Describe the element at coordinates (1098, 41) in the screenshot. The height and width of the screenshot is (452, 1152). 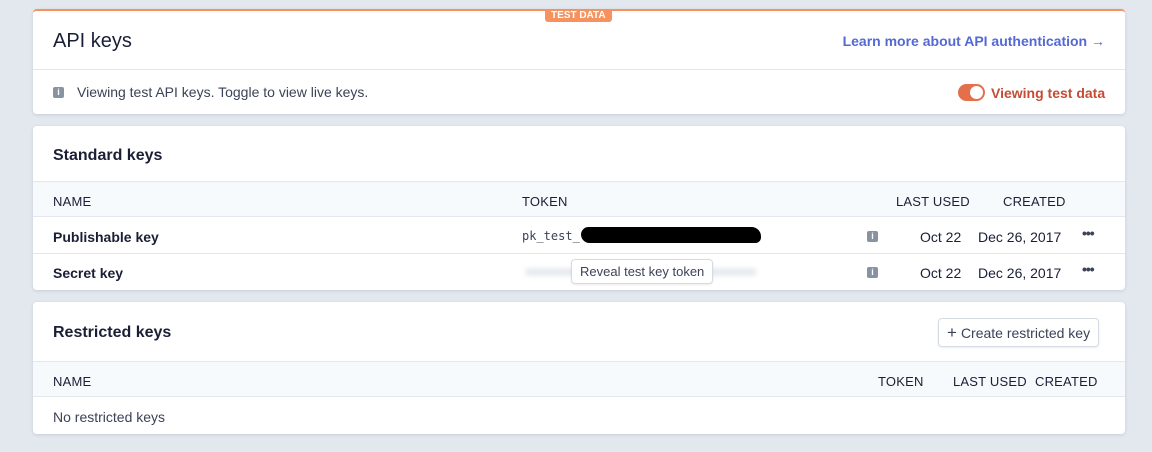
I see `arrow-right-icon: →` at that location.